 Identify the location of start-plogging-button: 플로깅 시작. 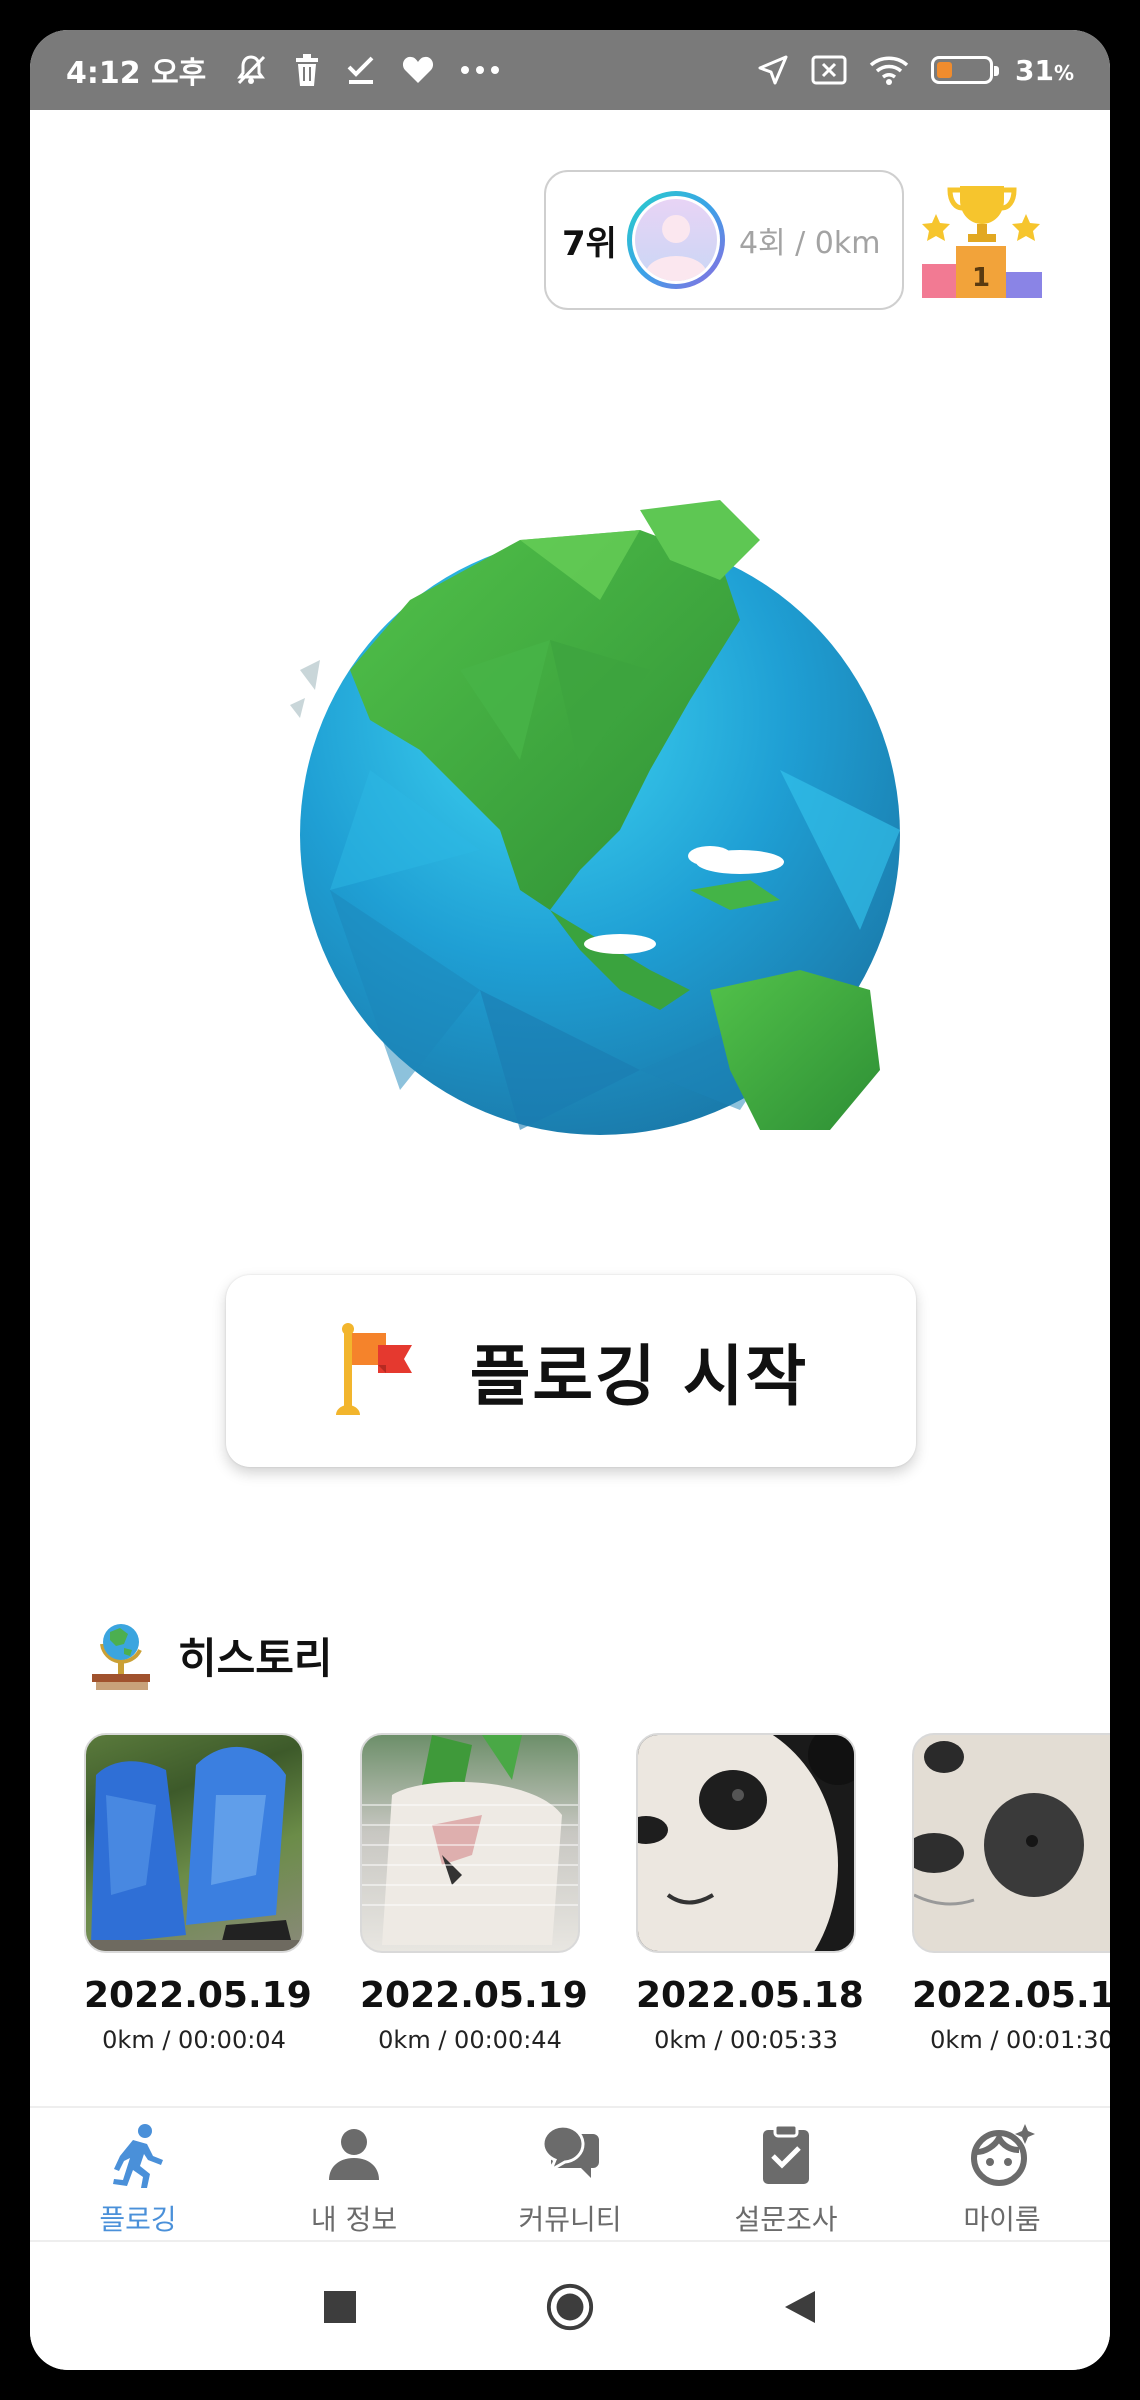
(571, 1371).